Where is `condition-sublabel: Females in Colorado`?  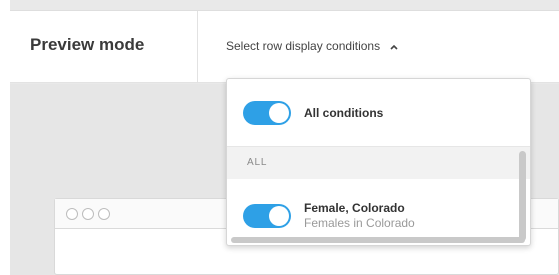
condition-sublabel: Females in Colorado is located at coordinates (359, 223).